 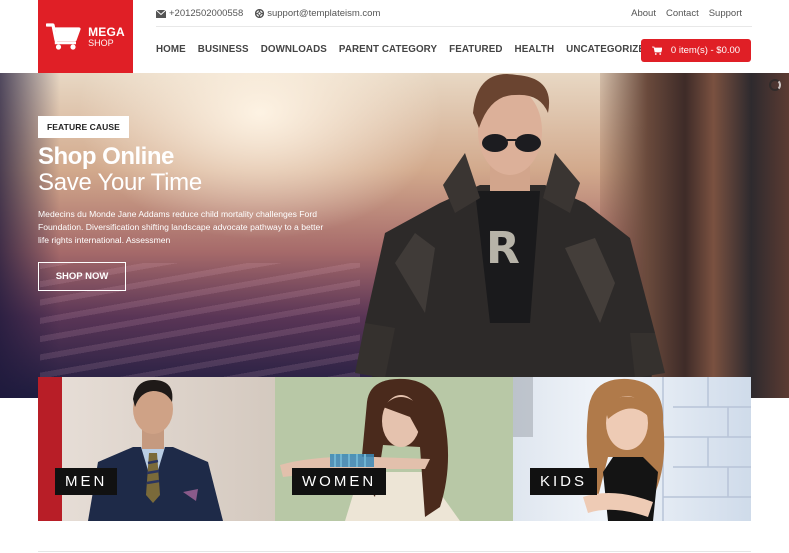 What do you see at coordinates (86, 481) in the screenshot?
I see `category-label-men: MEN` at bounding box center [86, 481].